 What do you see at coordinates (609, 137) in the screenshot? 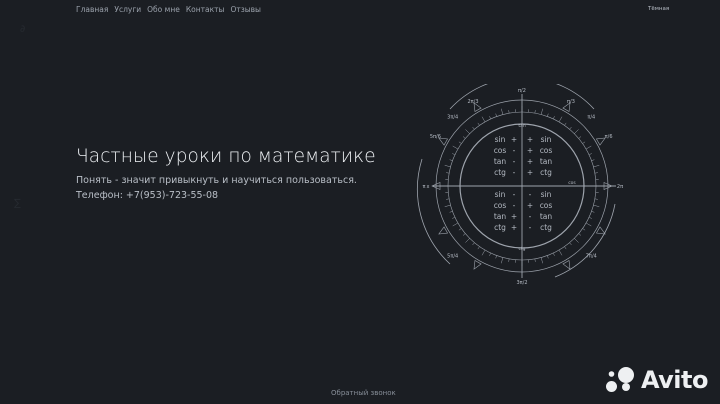
I see `angle-label: π/6` at bounding box center [609, 137].